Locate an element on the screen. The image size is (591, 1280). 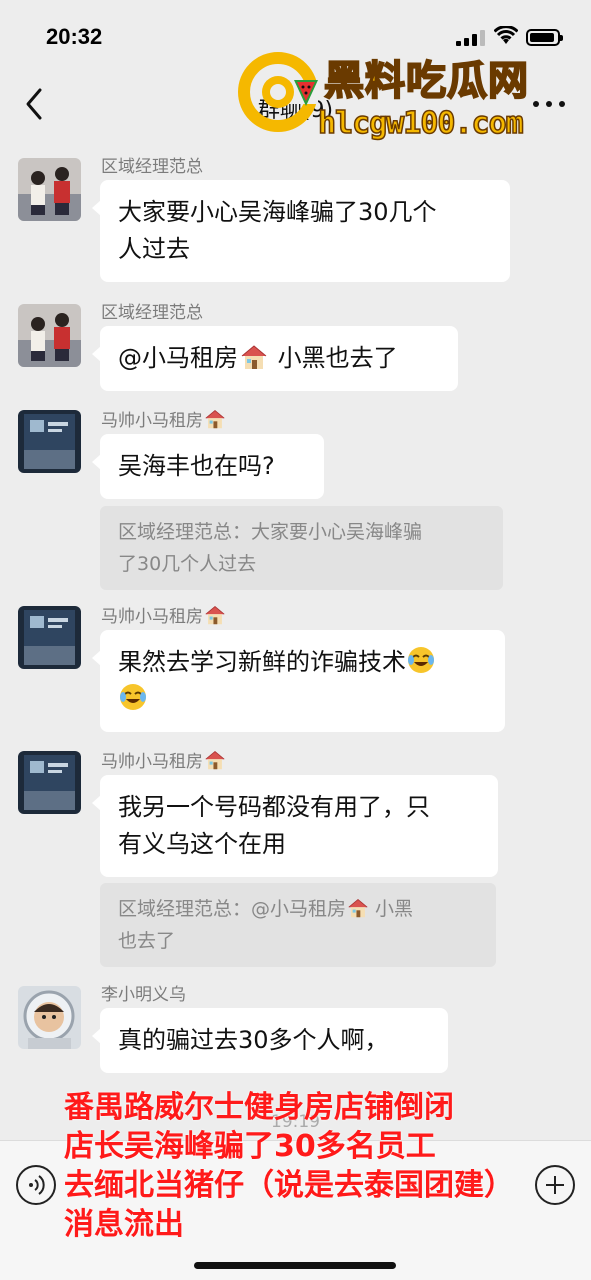
quote-text-line: 了30几个人过去 is located at coordinates (187, 564).